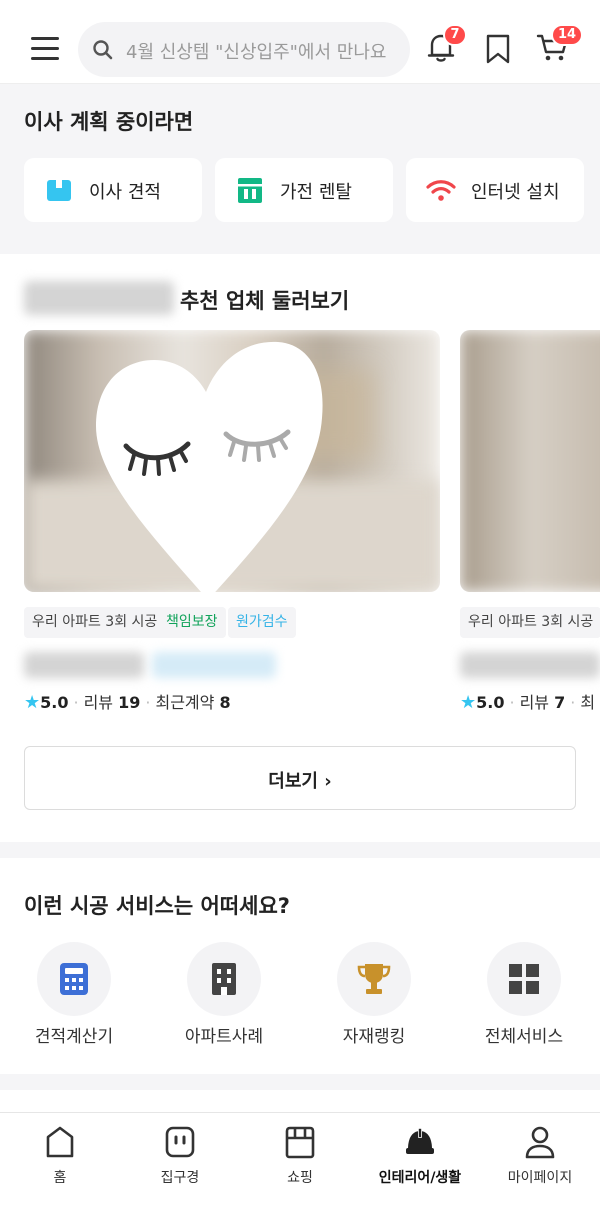 The height and width of the screenshot is (1213, 600). I want to click on vendors-title: 추천 업체 둘러보기, so click(265, 301).